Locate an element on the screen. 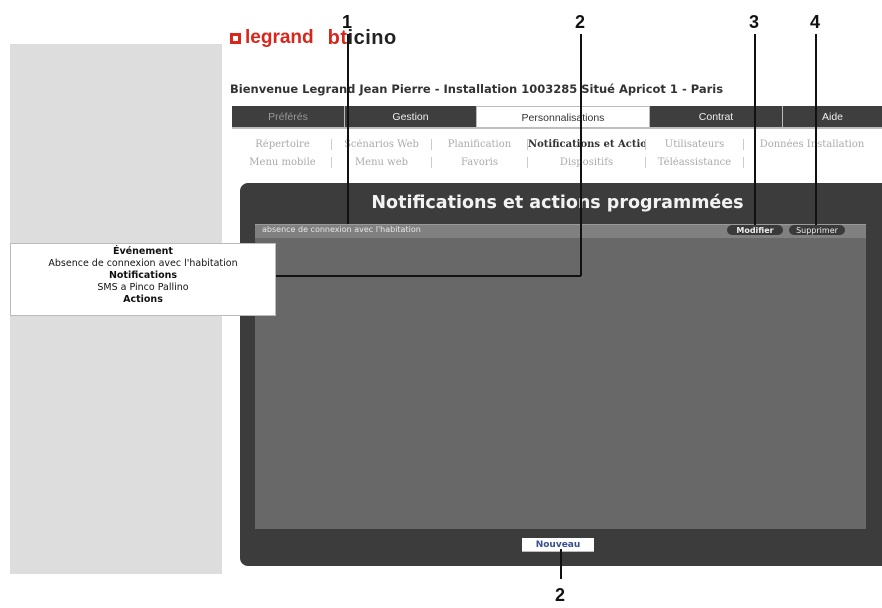  callout-number-2: 2 is located at coordinates (580, 22).